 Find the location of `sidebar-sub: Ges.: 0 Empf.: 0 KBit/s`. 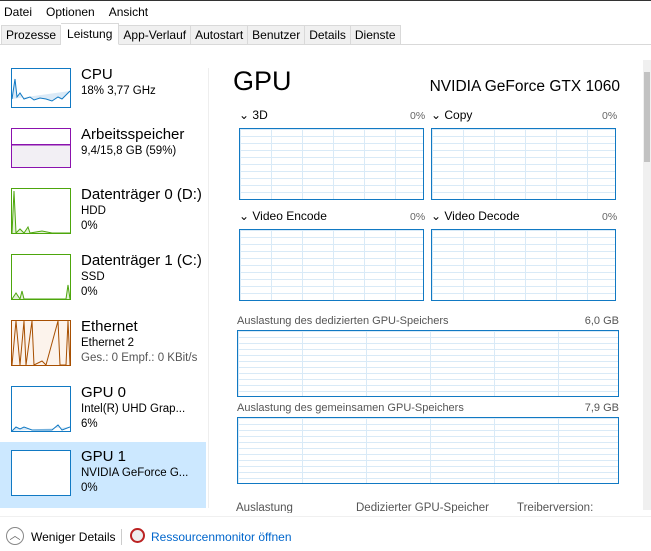

sidebar-sub: Ges.: 0 Empf.: 0 KBit/s is located at coordinates (139, 358).